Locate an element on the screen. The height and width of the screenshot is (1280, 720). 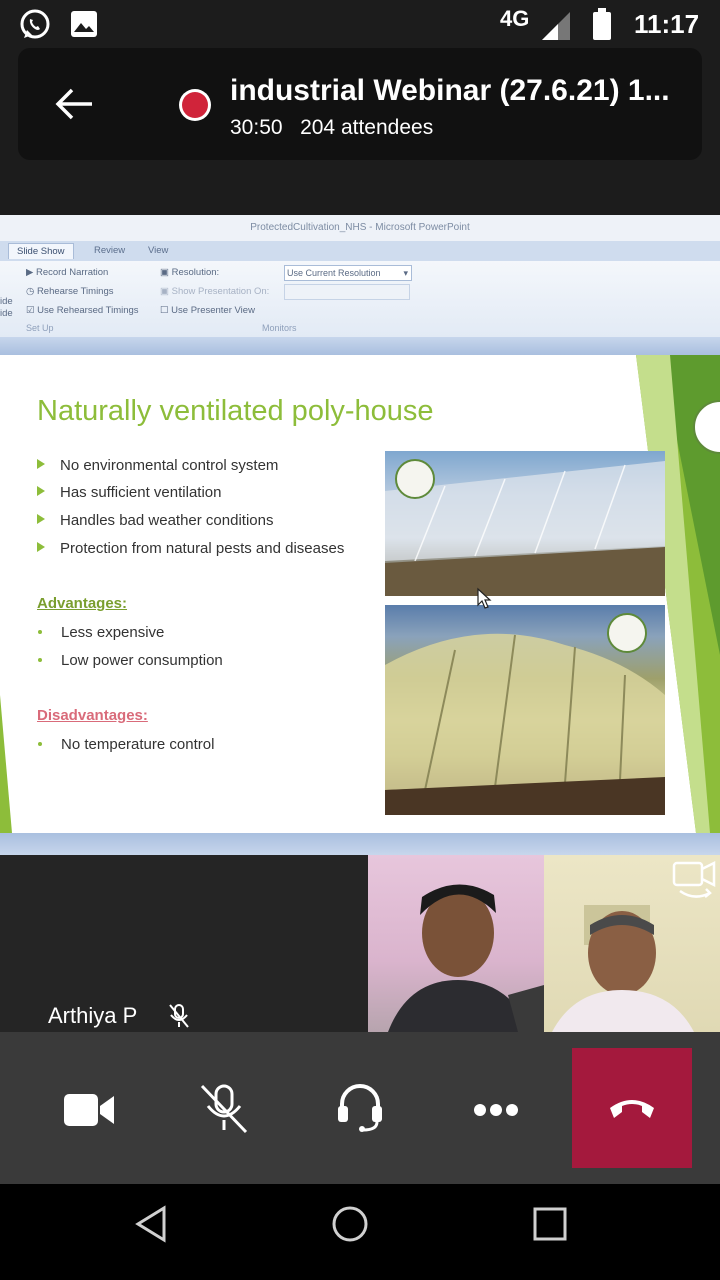
attendee-count: 204 attendees is located at coordinates (367, 127).